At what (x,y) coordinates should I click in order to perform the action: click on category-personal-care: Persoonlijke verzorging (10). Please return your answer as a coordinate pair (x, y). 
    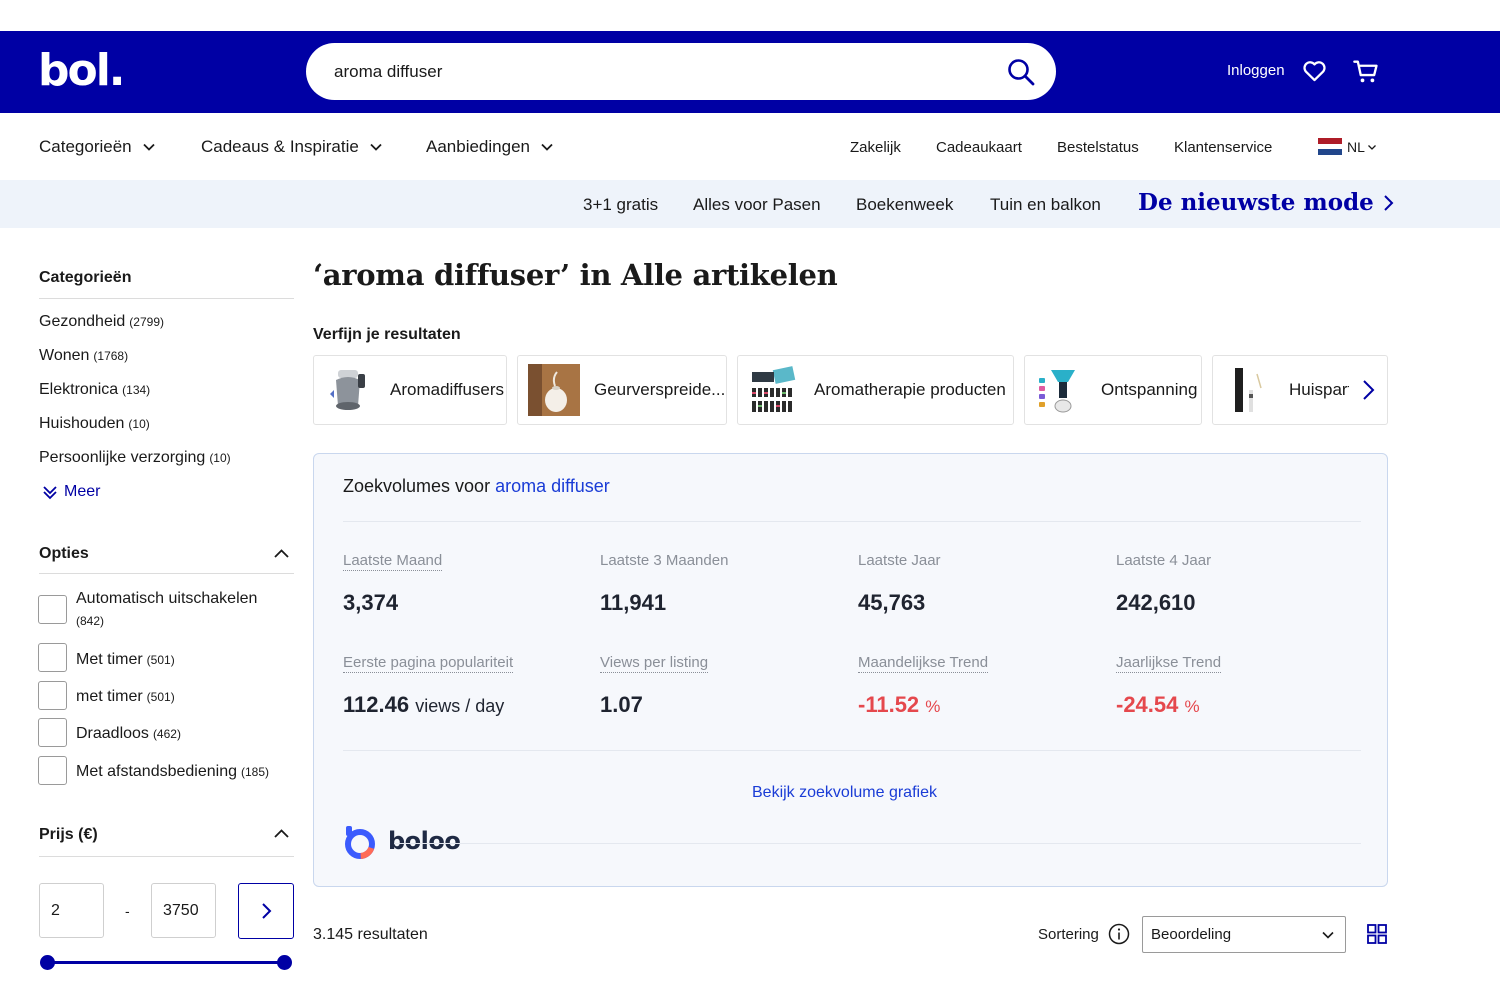
    Looking at the image, I should click on (135, 458).